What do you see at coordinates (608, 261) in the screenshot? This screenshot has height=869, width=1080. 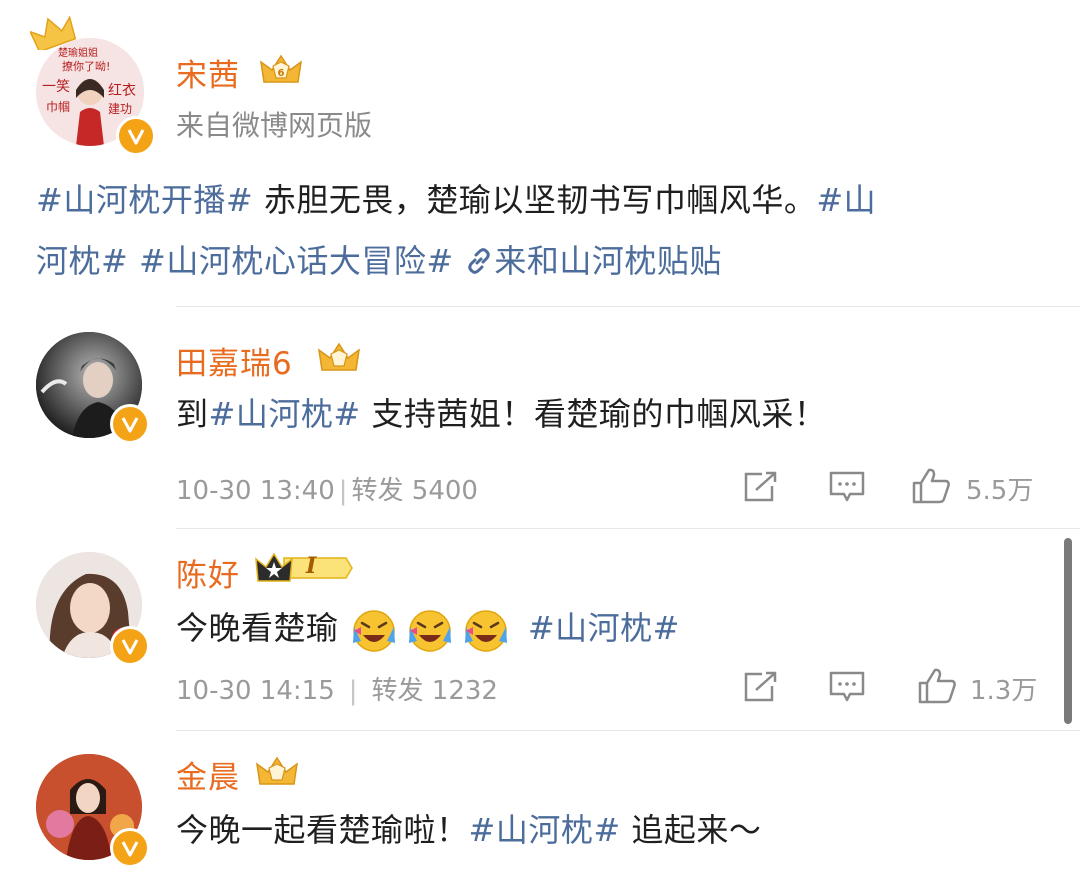 I see `link-text: 来和山河枕贴贴` at bounding box center [608, 261].